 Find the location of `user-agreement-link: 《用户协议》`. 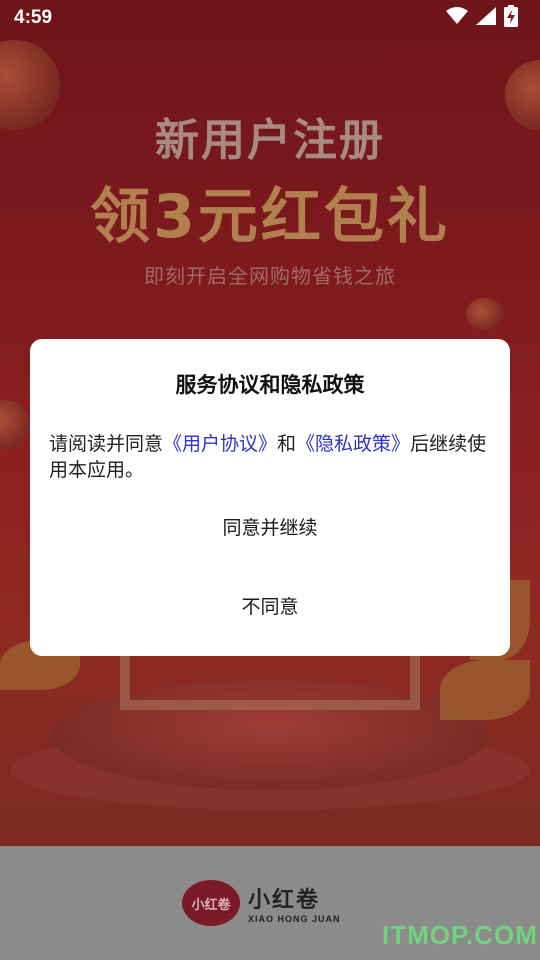

user-agreement-link: 《用户协议》 is located at coordinates (220, 444).